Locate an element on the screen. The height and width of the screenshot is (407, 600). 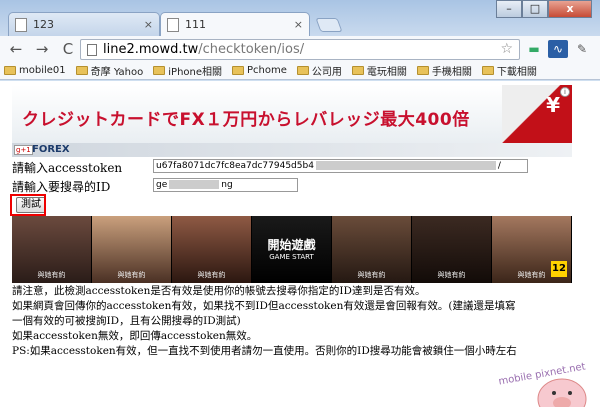
thumb-5: 與她有約 is located at coordinates (372, 249).